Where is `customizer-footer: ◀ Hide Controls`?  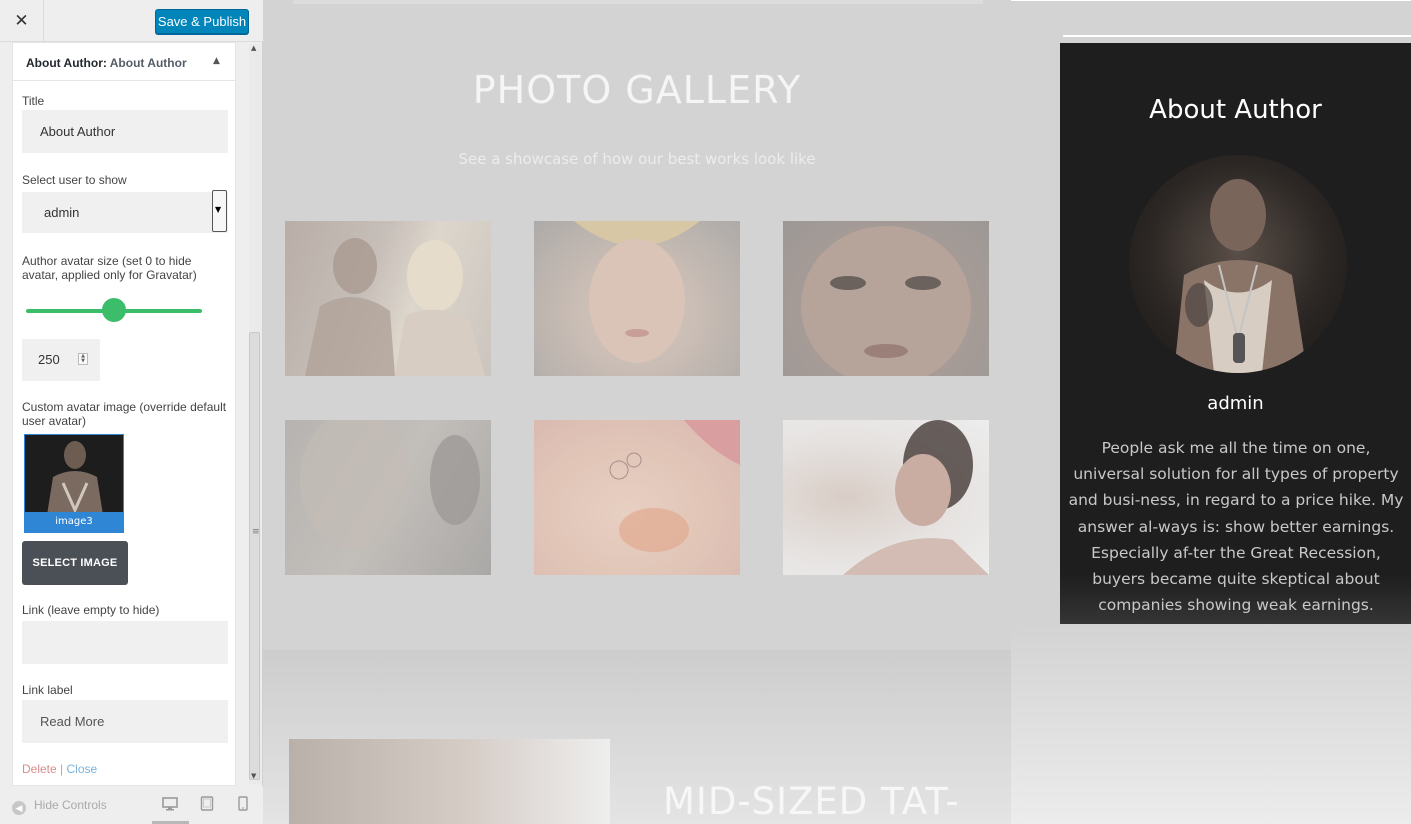
customizer-footer: ◀ Hide Controls is located at coordinates (131, 805).